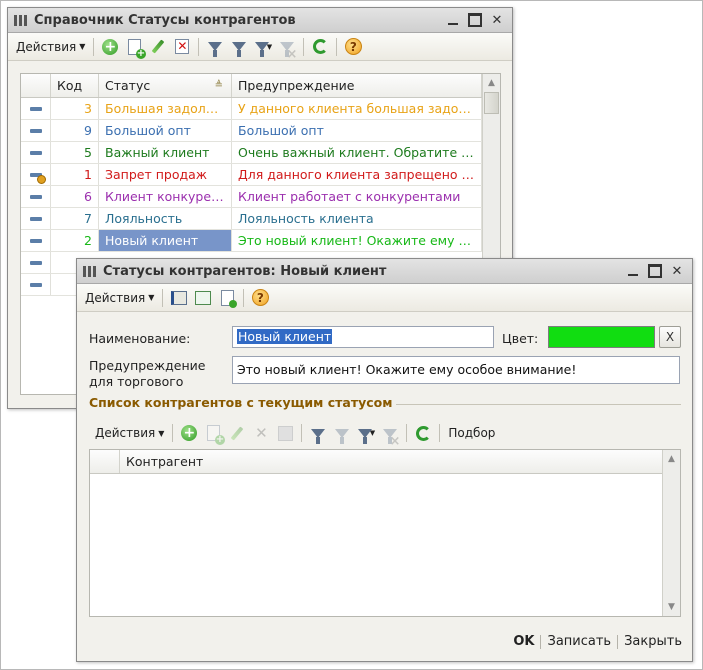 Image resolution: width=703 pixels, height=670 pixels. Describe the element at coordinates (251, 131) in the screenshot. I see `table-row: 9 Большой опт Большой опт` at that location.